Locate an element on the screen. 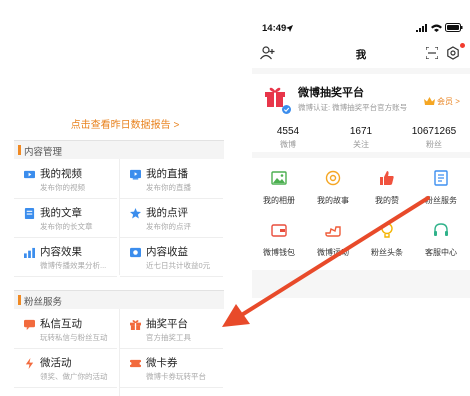  arrow-head is located at coordinates (236, 315).